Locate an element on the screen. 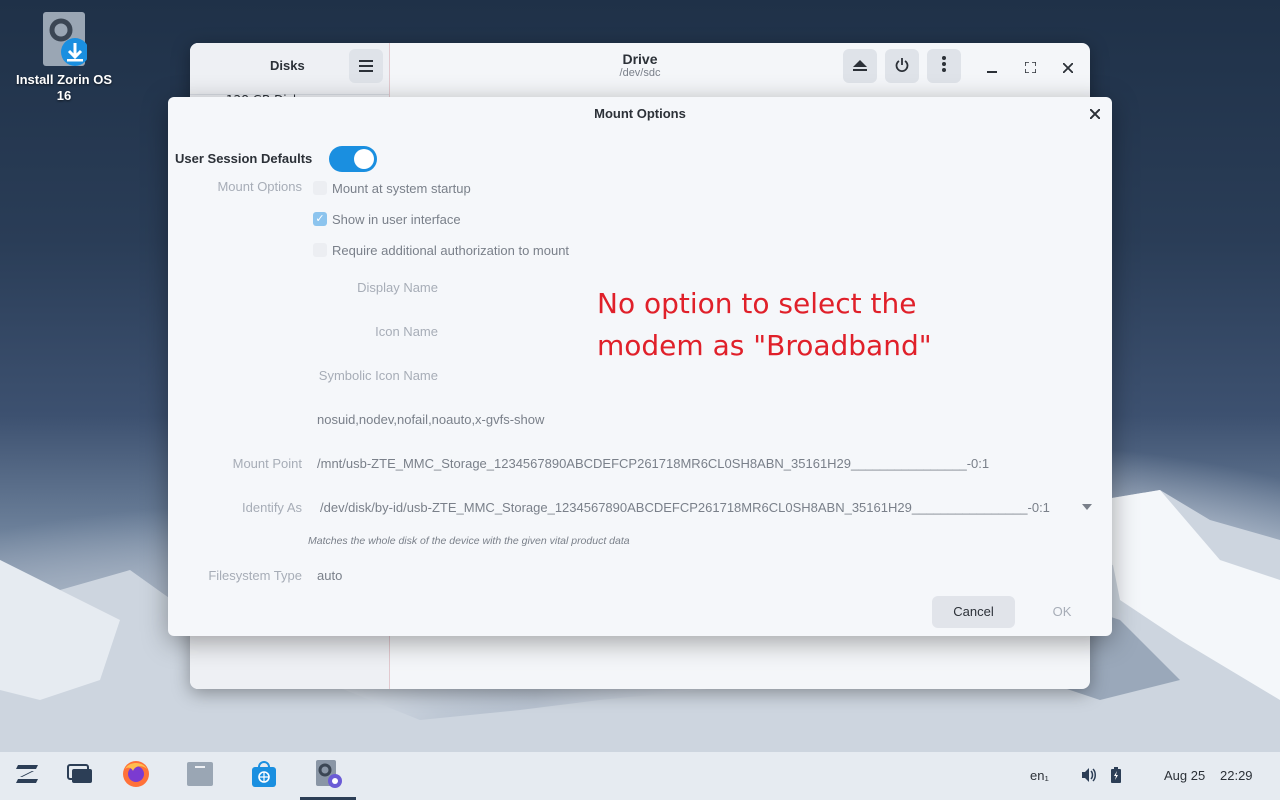 The width and height of the screenshot is (1280, 800). folder-icon is located at coordinates (200, 776).